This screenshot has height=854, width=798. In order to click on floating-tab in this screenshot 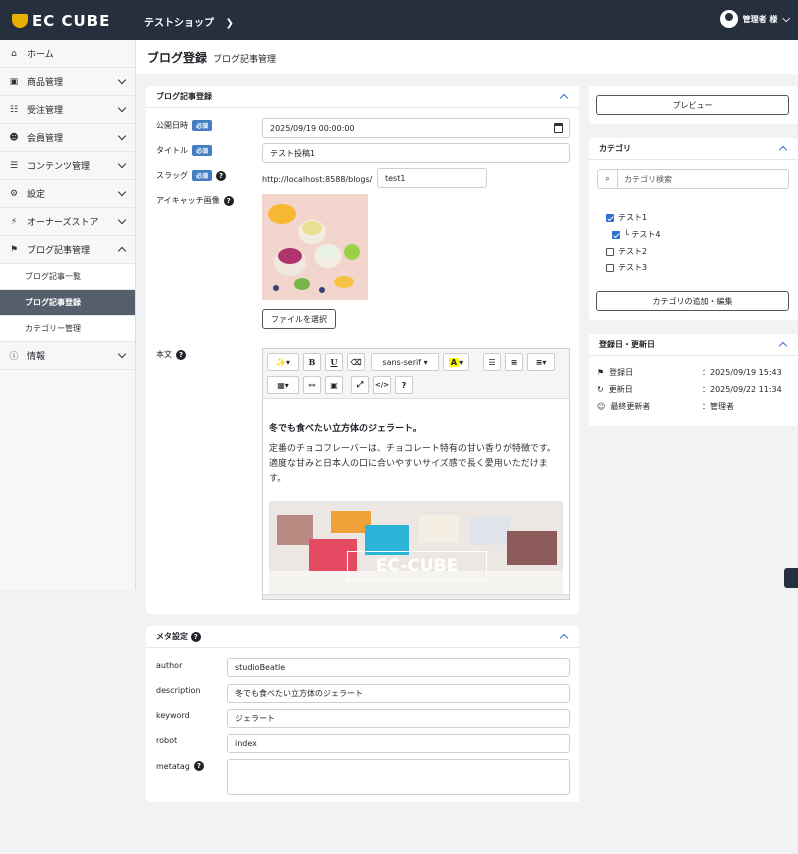, I will do `click(791, 578)`.